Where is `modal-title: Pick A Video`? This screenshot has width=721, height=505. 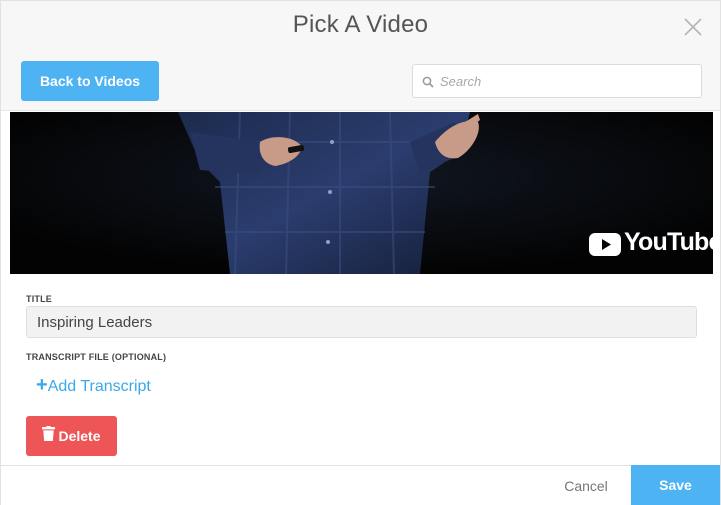
modal-title: Pick A Video is located at coordinates (360, 24).